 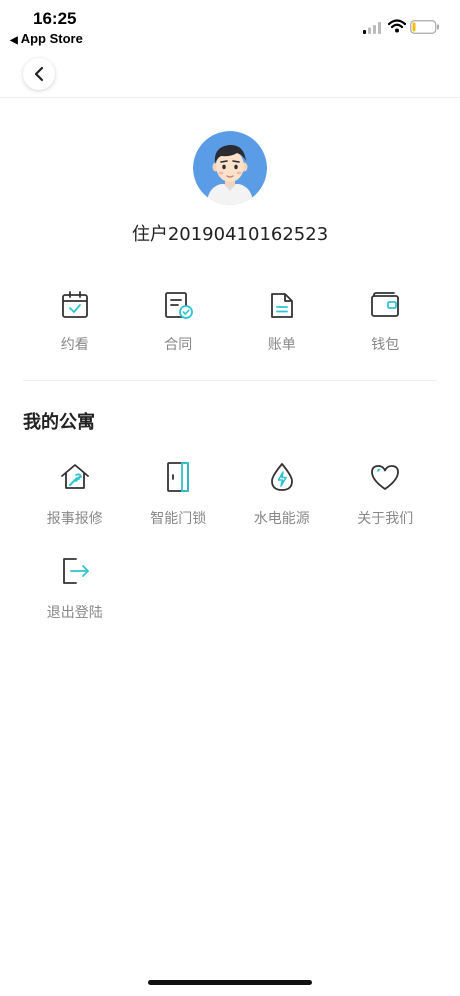 What do you see at coordinates (178, 305) in the screenshot?
I see `contract-check-icon` at bounding box center [178, 305].